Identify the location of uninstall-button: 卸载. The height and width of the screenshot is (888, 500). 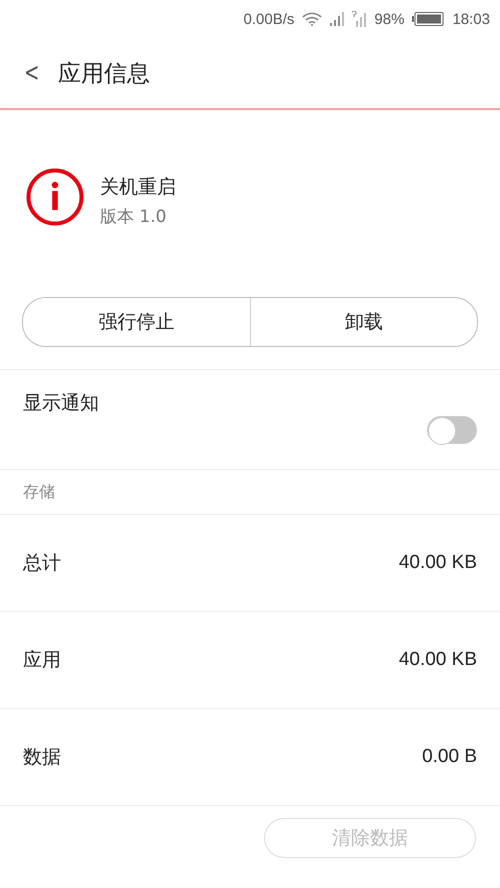
(363, 322).